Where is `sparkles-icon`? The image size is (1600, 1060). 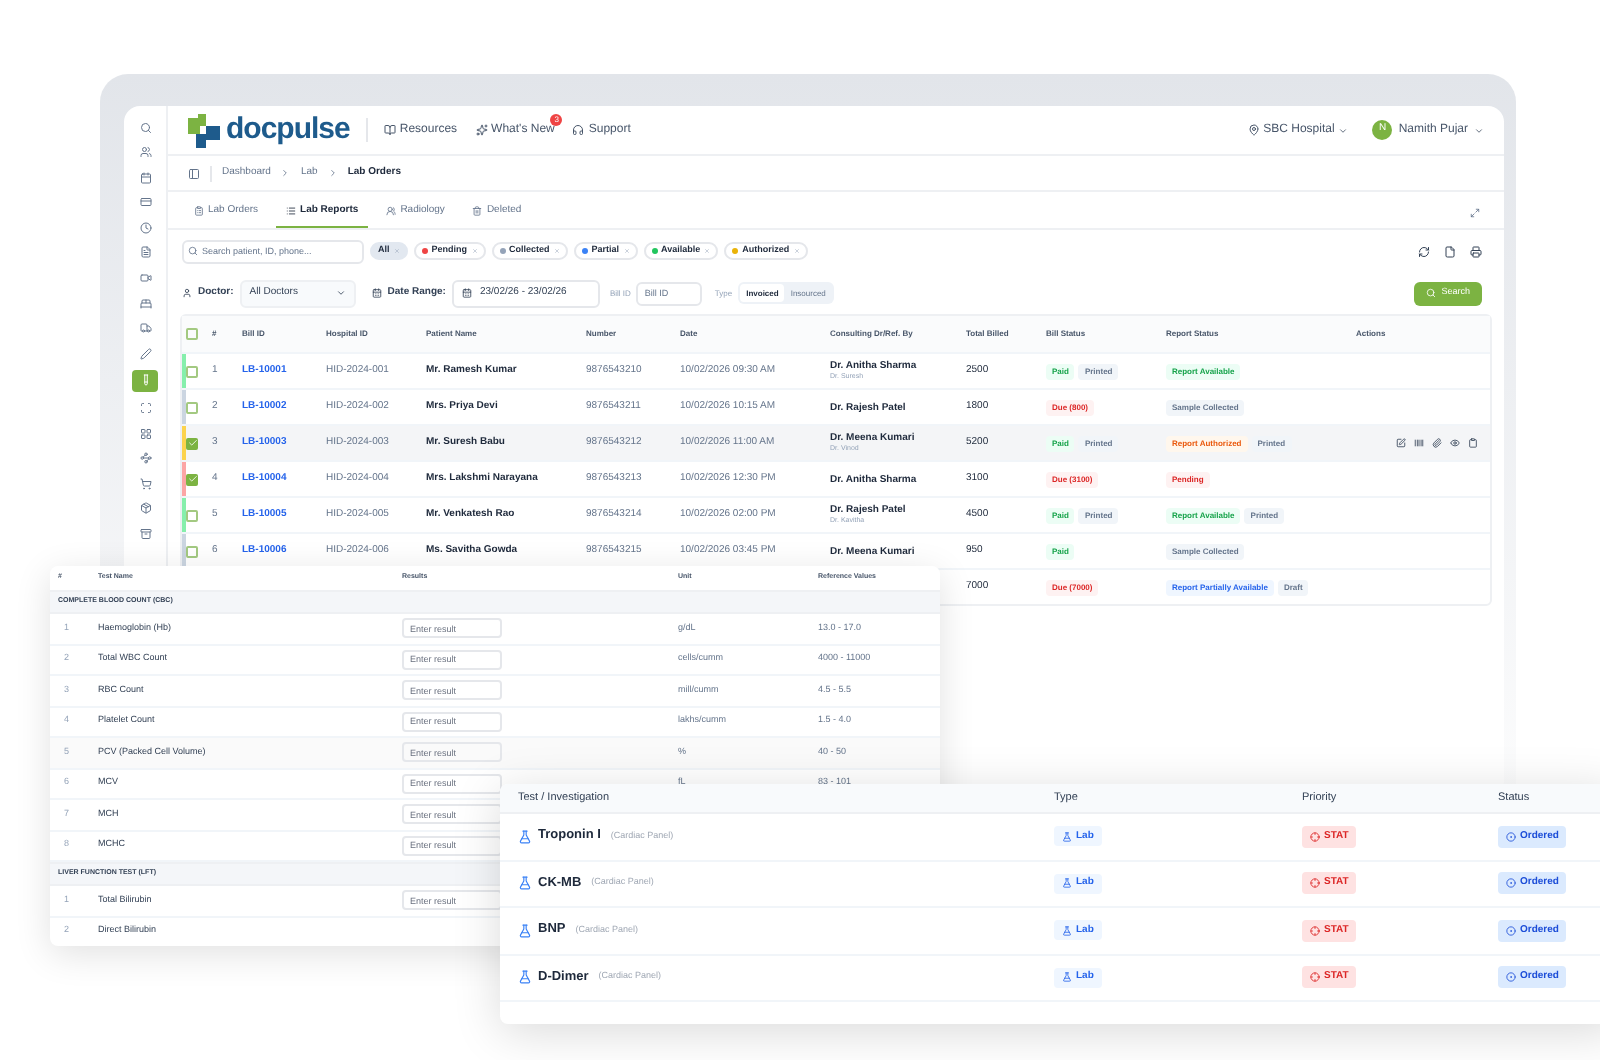
sparkles-icon is located at coordinates (481, 130).